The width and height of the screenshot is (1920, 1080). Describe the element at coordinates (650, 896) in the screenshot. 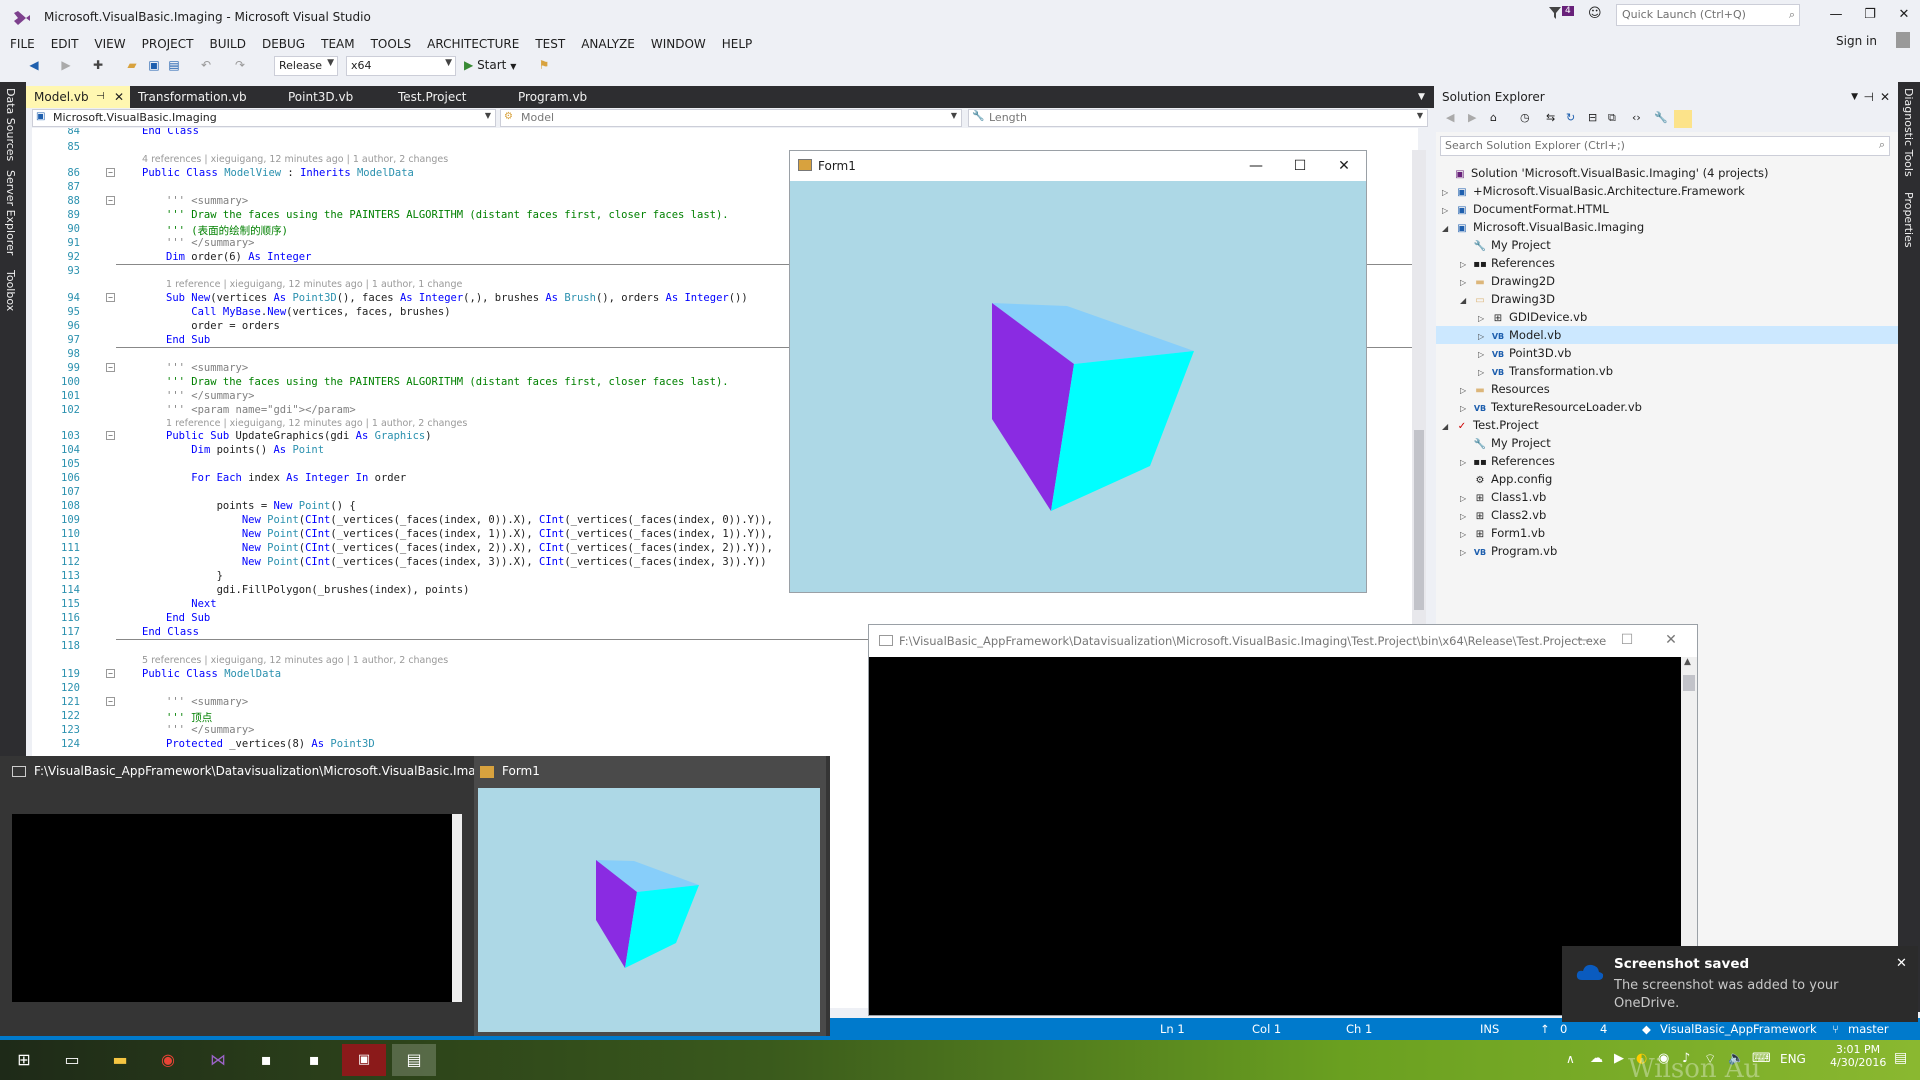

I see `form1-thumbnail: Form1` at that location.